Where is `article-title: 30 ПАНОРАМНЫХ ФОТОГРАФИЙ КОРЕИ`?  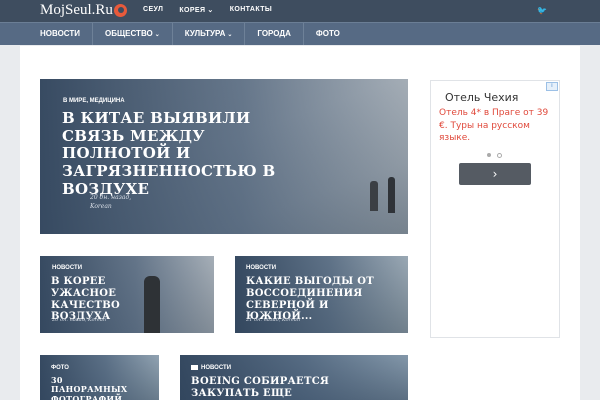
article-title: 30 ПАНОРАМНЫХ ФОТОГРАФИЙ КОРЕИ is located at coordinates (96, 387).